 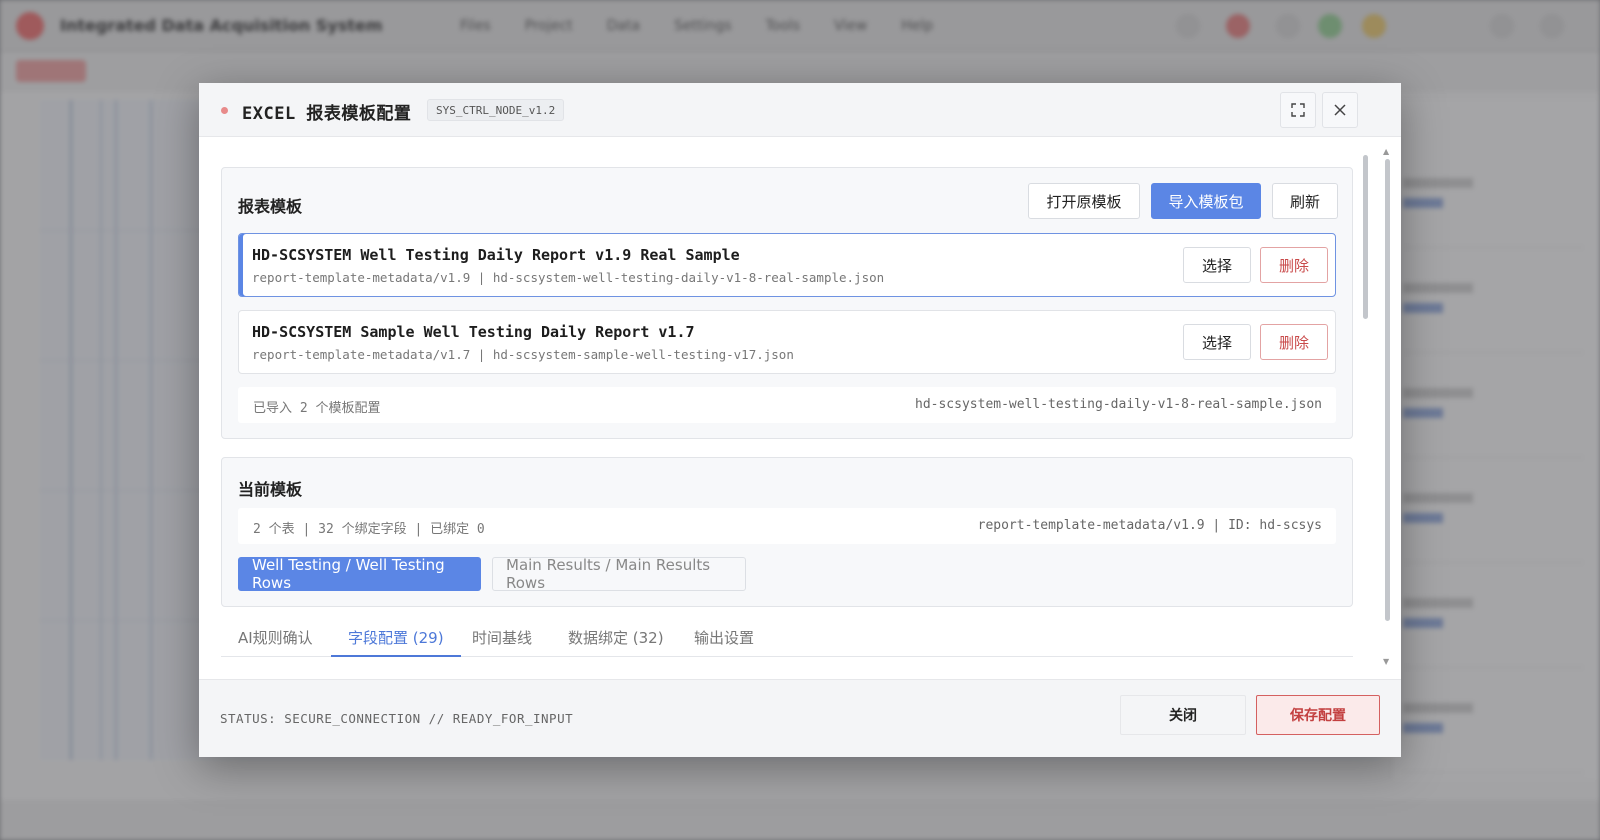 I want to click on close-dialog-button, so click(x=1340, y=110).